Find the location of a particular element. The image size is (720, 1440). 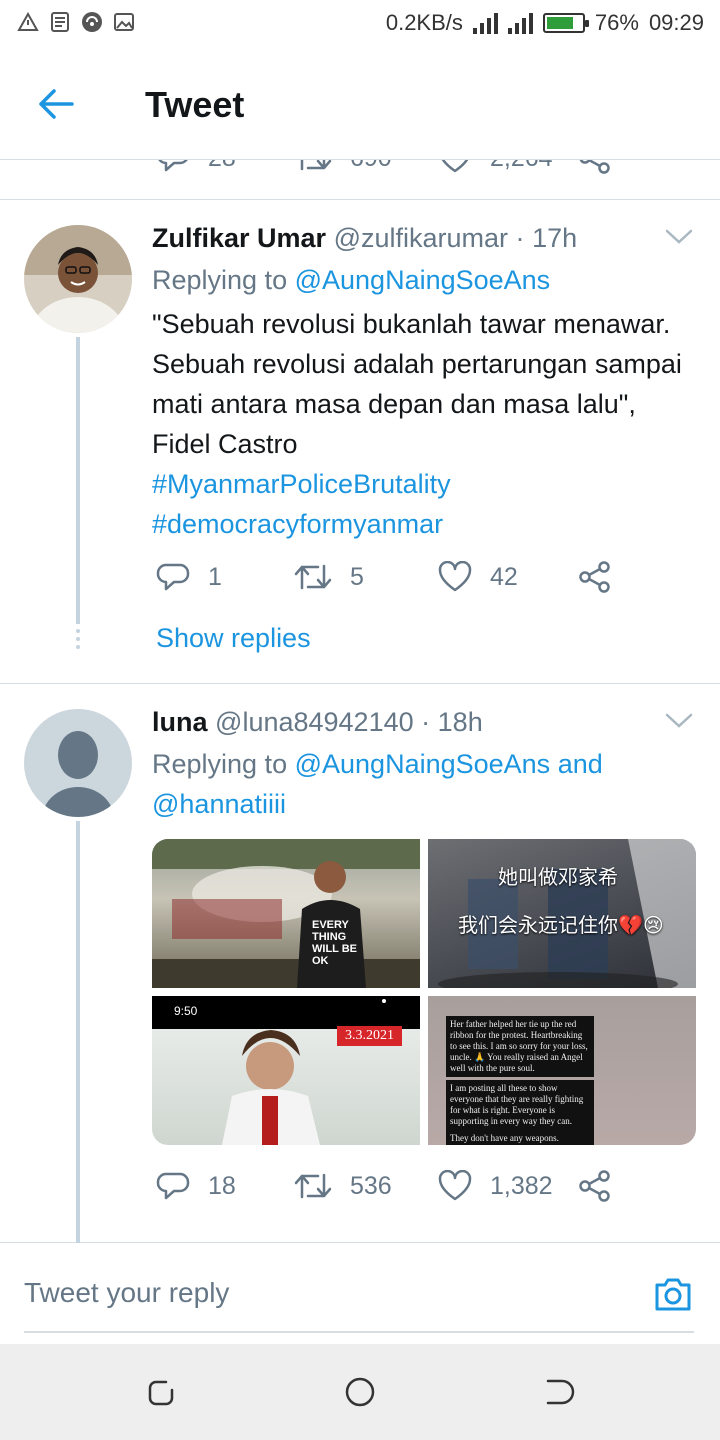

author-handle: @zulfikarumar is located at coordinates (421, 238).